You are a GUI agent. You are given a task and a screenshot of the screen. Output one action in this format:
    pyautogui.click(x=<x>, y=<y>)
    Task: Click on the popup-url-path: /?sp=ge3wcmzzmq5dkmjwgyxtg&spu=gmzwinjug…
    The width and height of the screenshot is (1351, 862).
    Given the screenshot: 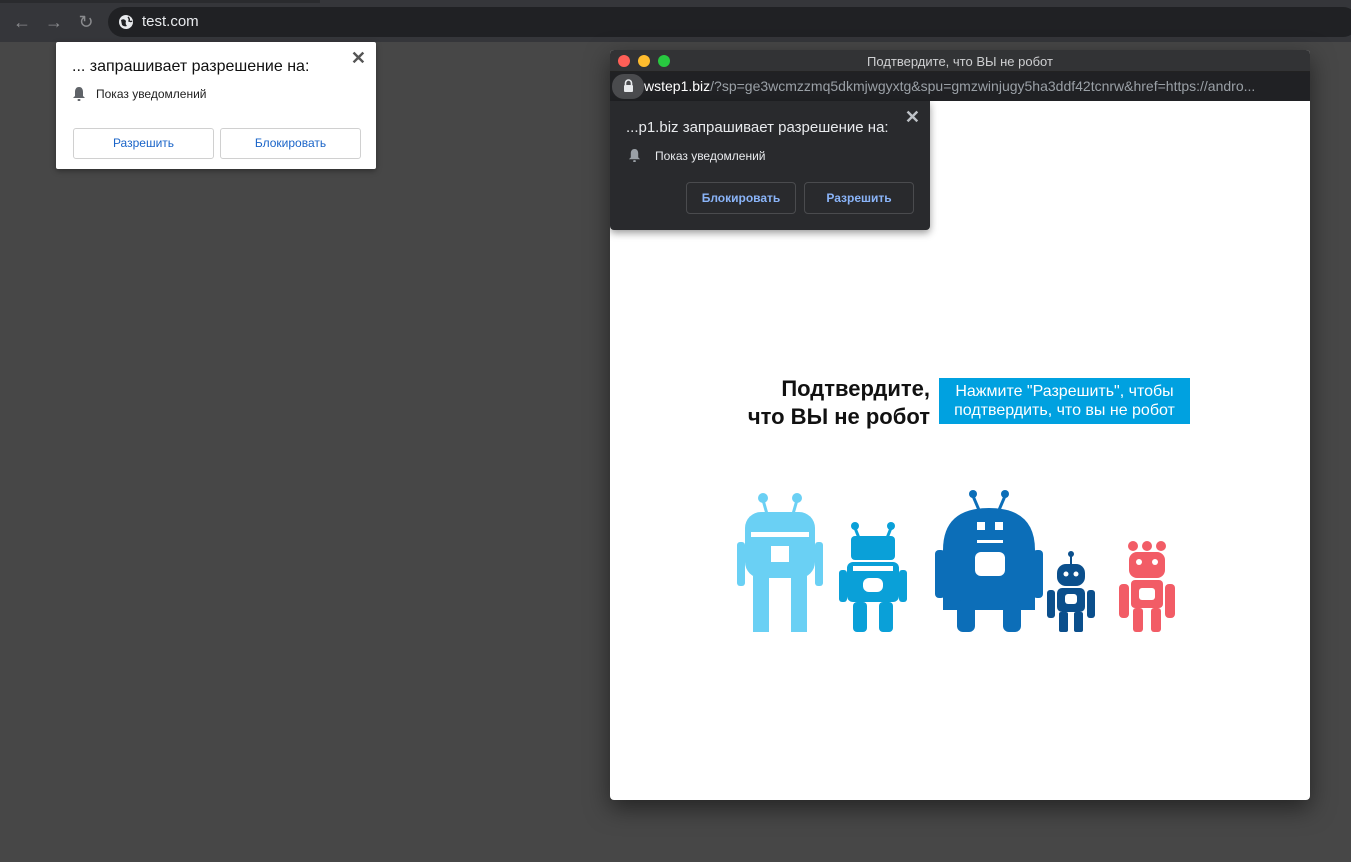 What is the action you would take?
    pyautogui.click(x=983, y=86)
    